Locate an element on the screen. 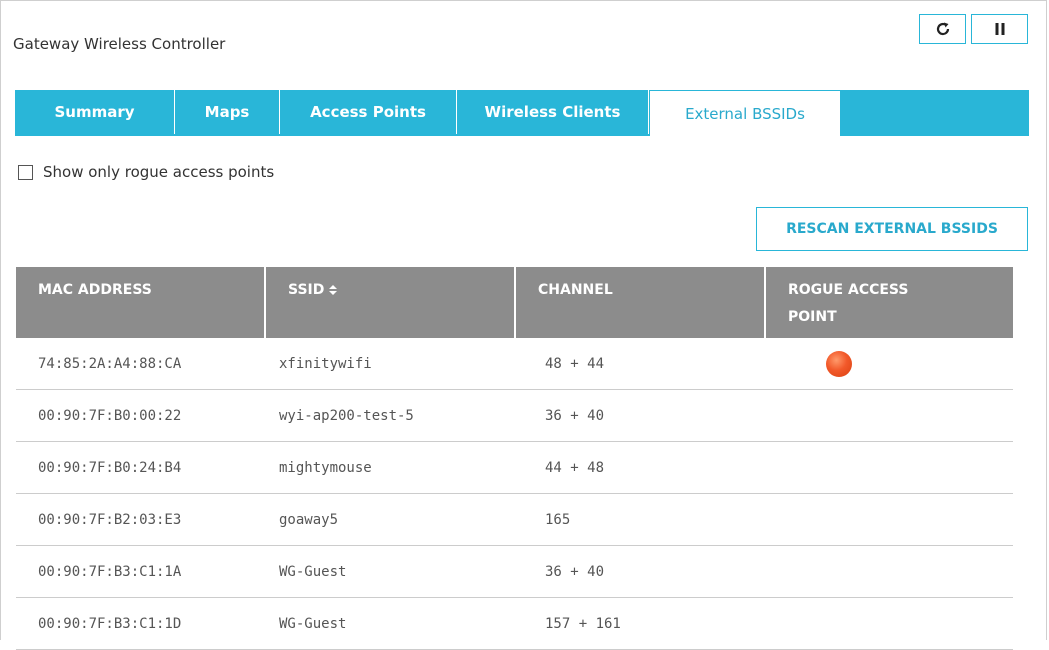 This screenshot has height=650, width=1049. rogue-indicator-icon is located at coordinates (839, 363).